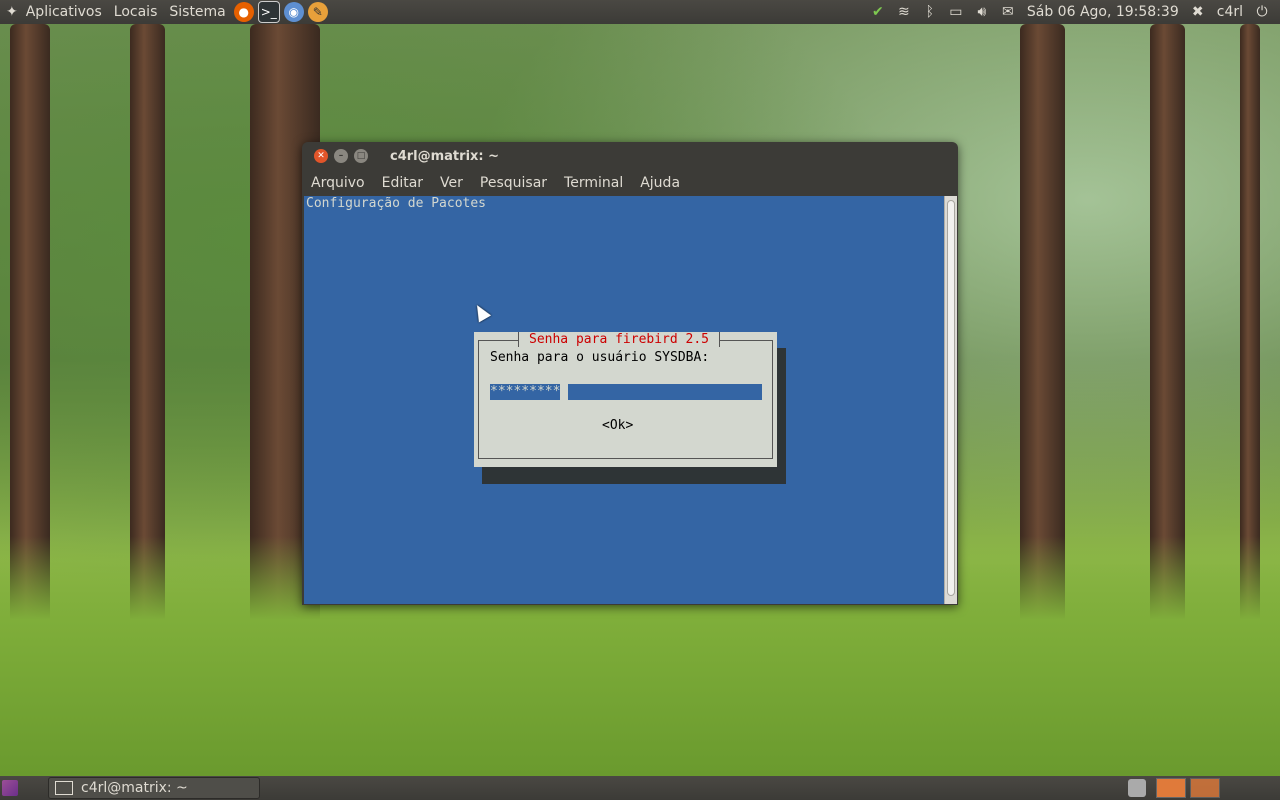  I want to click on mail-icon: ✉, so click(1008, 12).